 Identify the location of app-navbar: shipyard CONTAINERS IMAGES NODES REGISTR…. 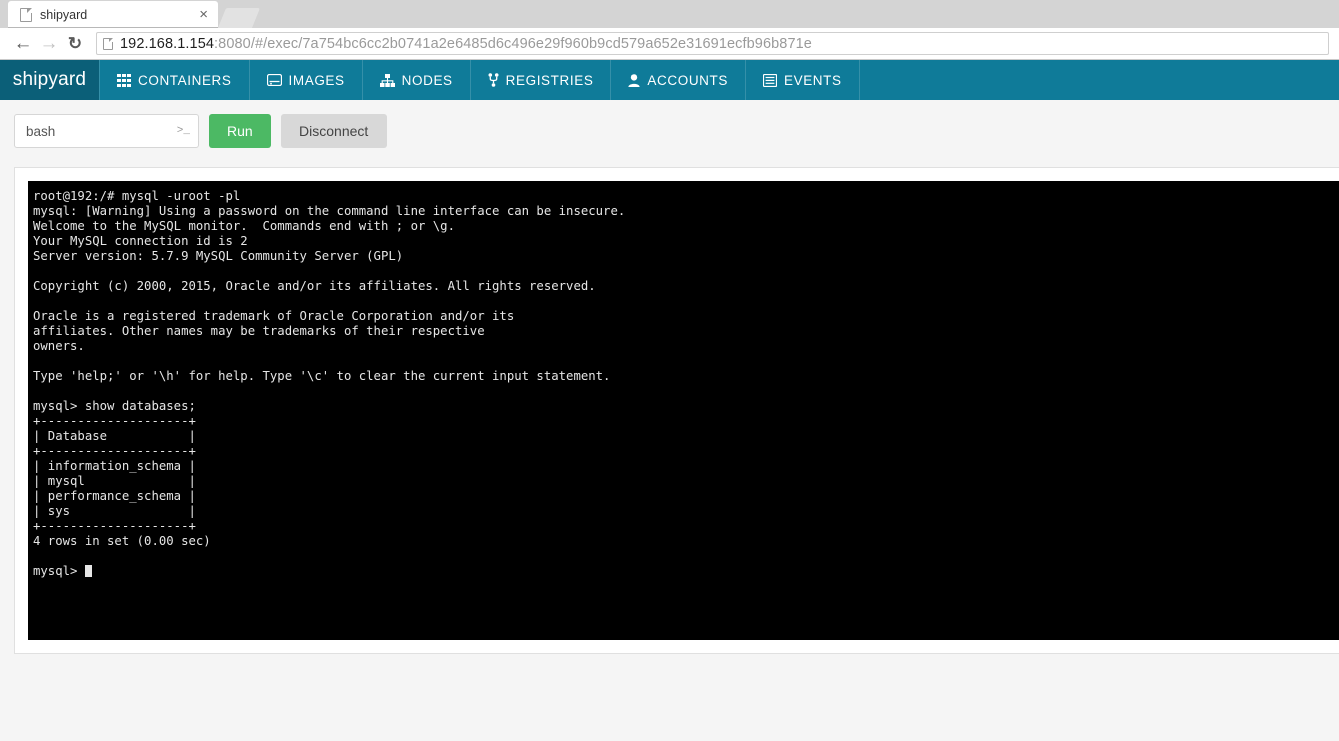
(669, 80).